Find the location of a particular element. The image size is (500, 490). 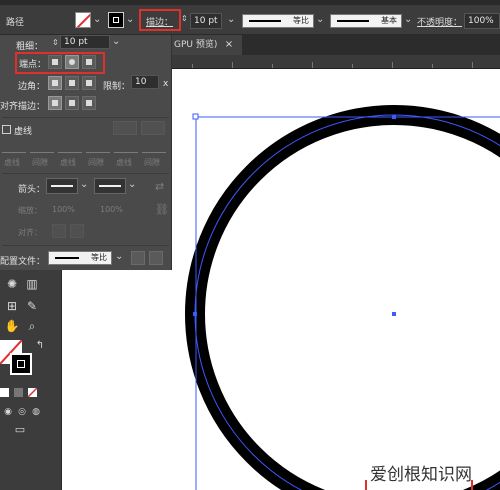

screen-mode-icon: ▭ is located at coordinates (20, 430).